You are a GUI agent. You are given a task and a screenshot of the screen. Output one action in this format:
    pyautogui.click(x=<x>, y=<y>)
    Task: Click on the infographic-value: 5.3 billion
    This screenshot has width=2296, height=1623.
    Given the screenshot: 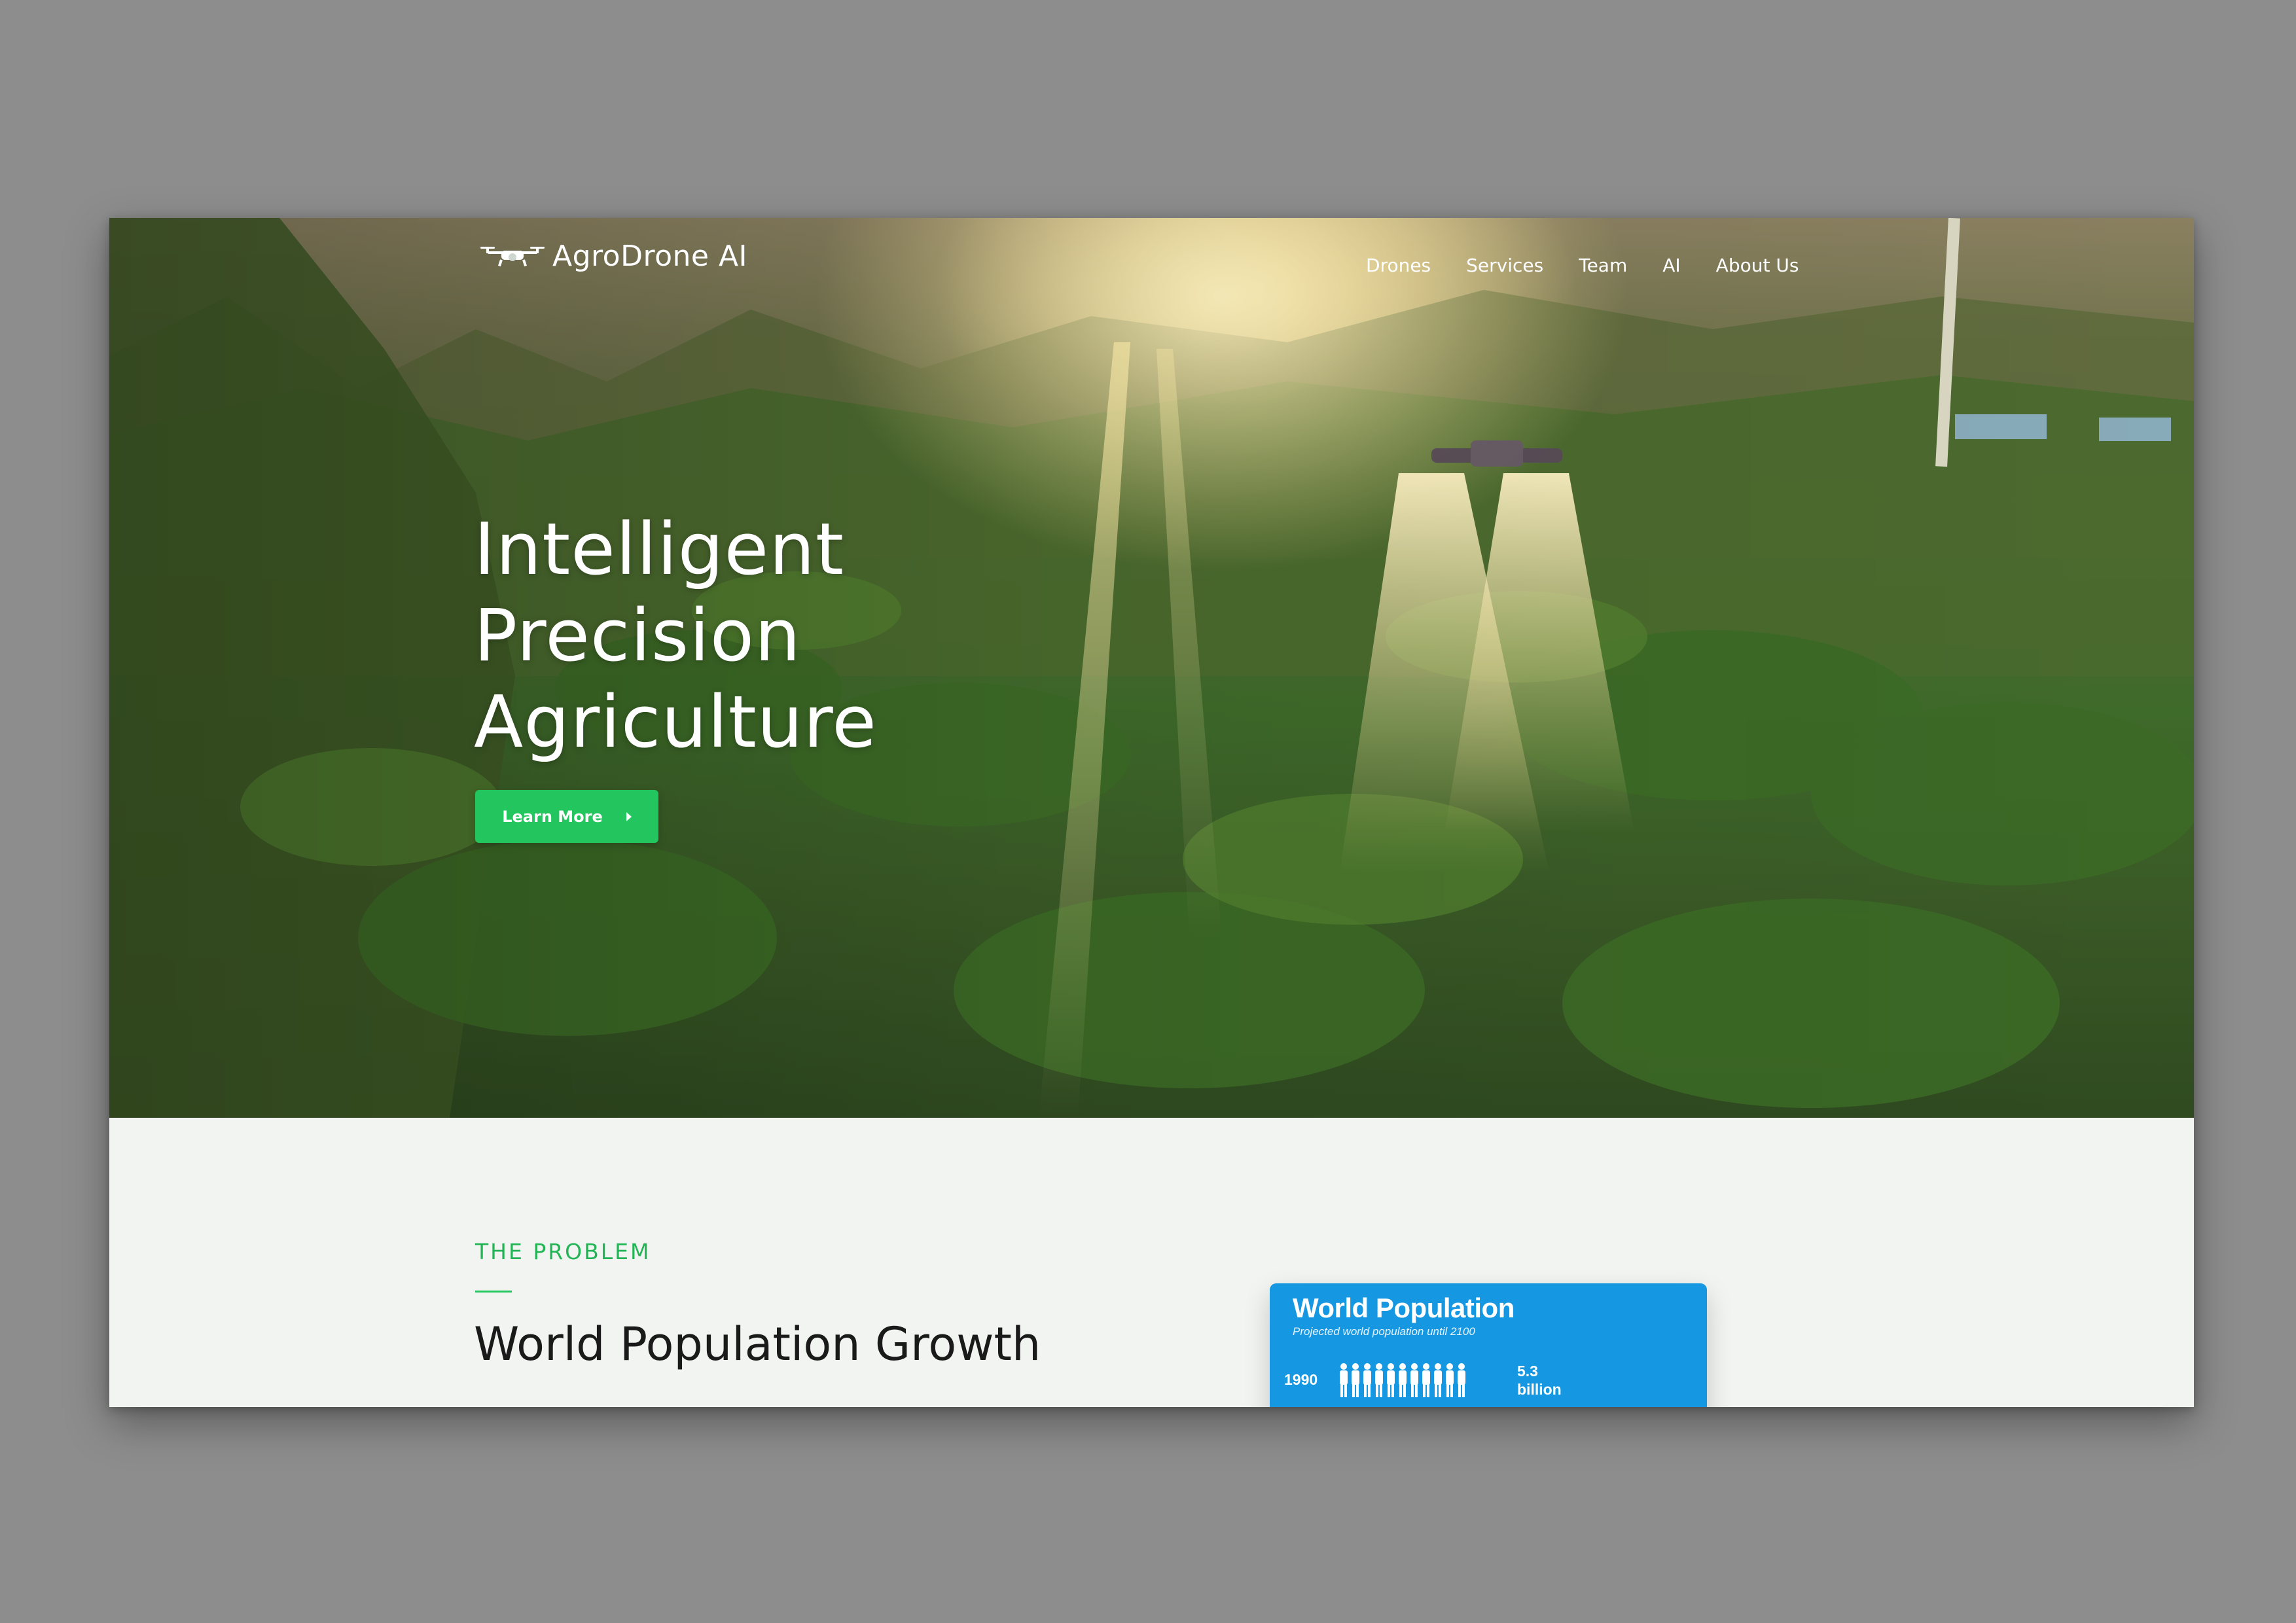 What is the action you would take?
    pyautogui.click(x=1539, y=1380)
    